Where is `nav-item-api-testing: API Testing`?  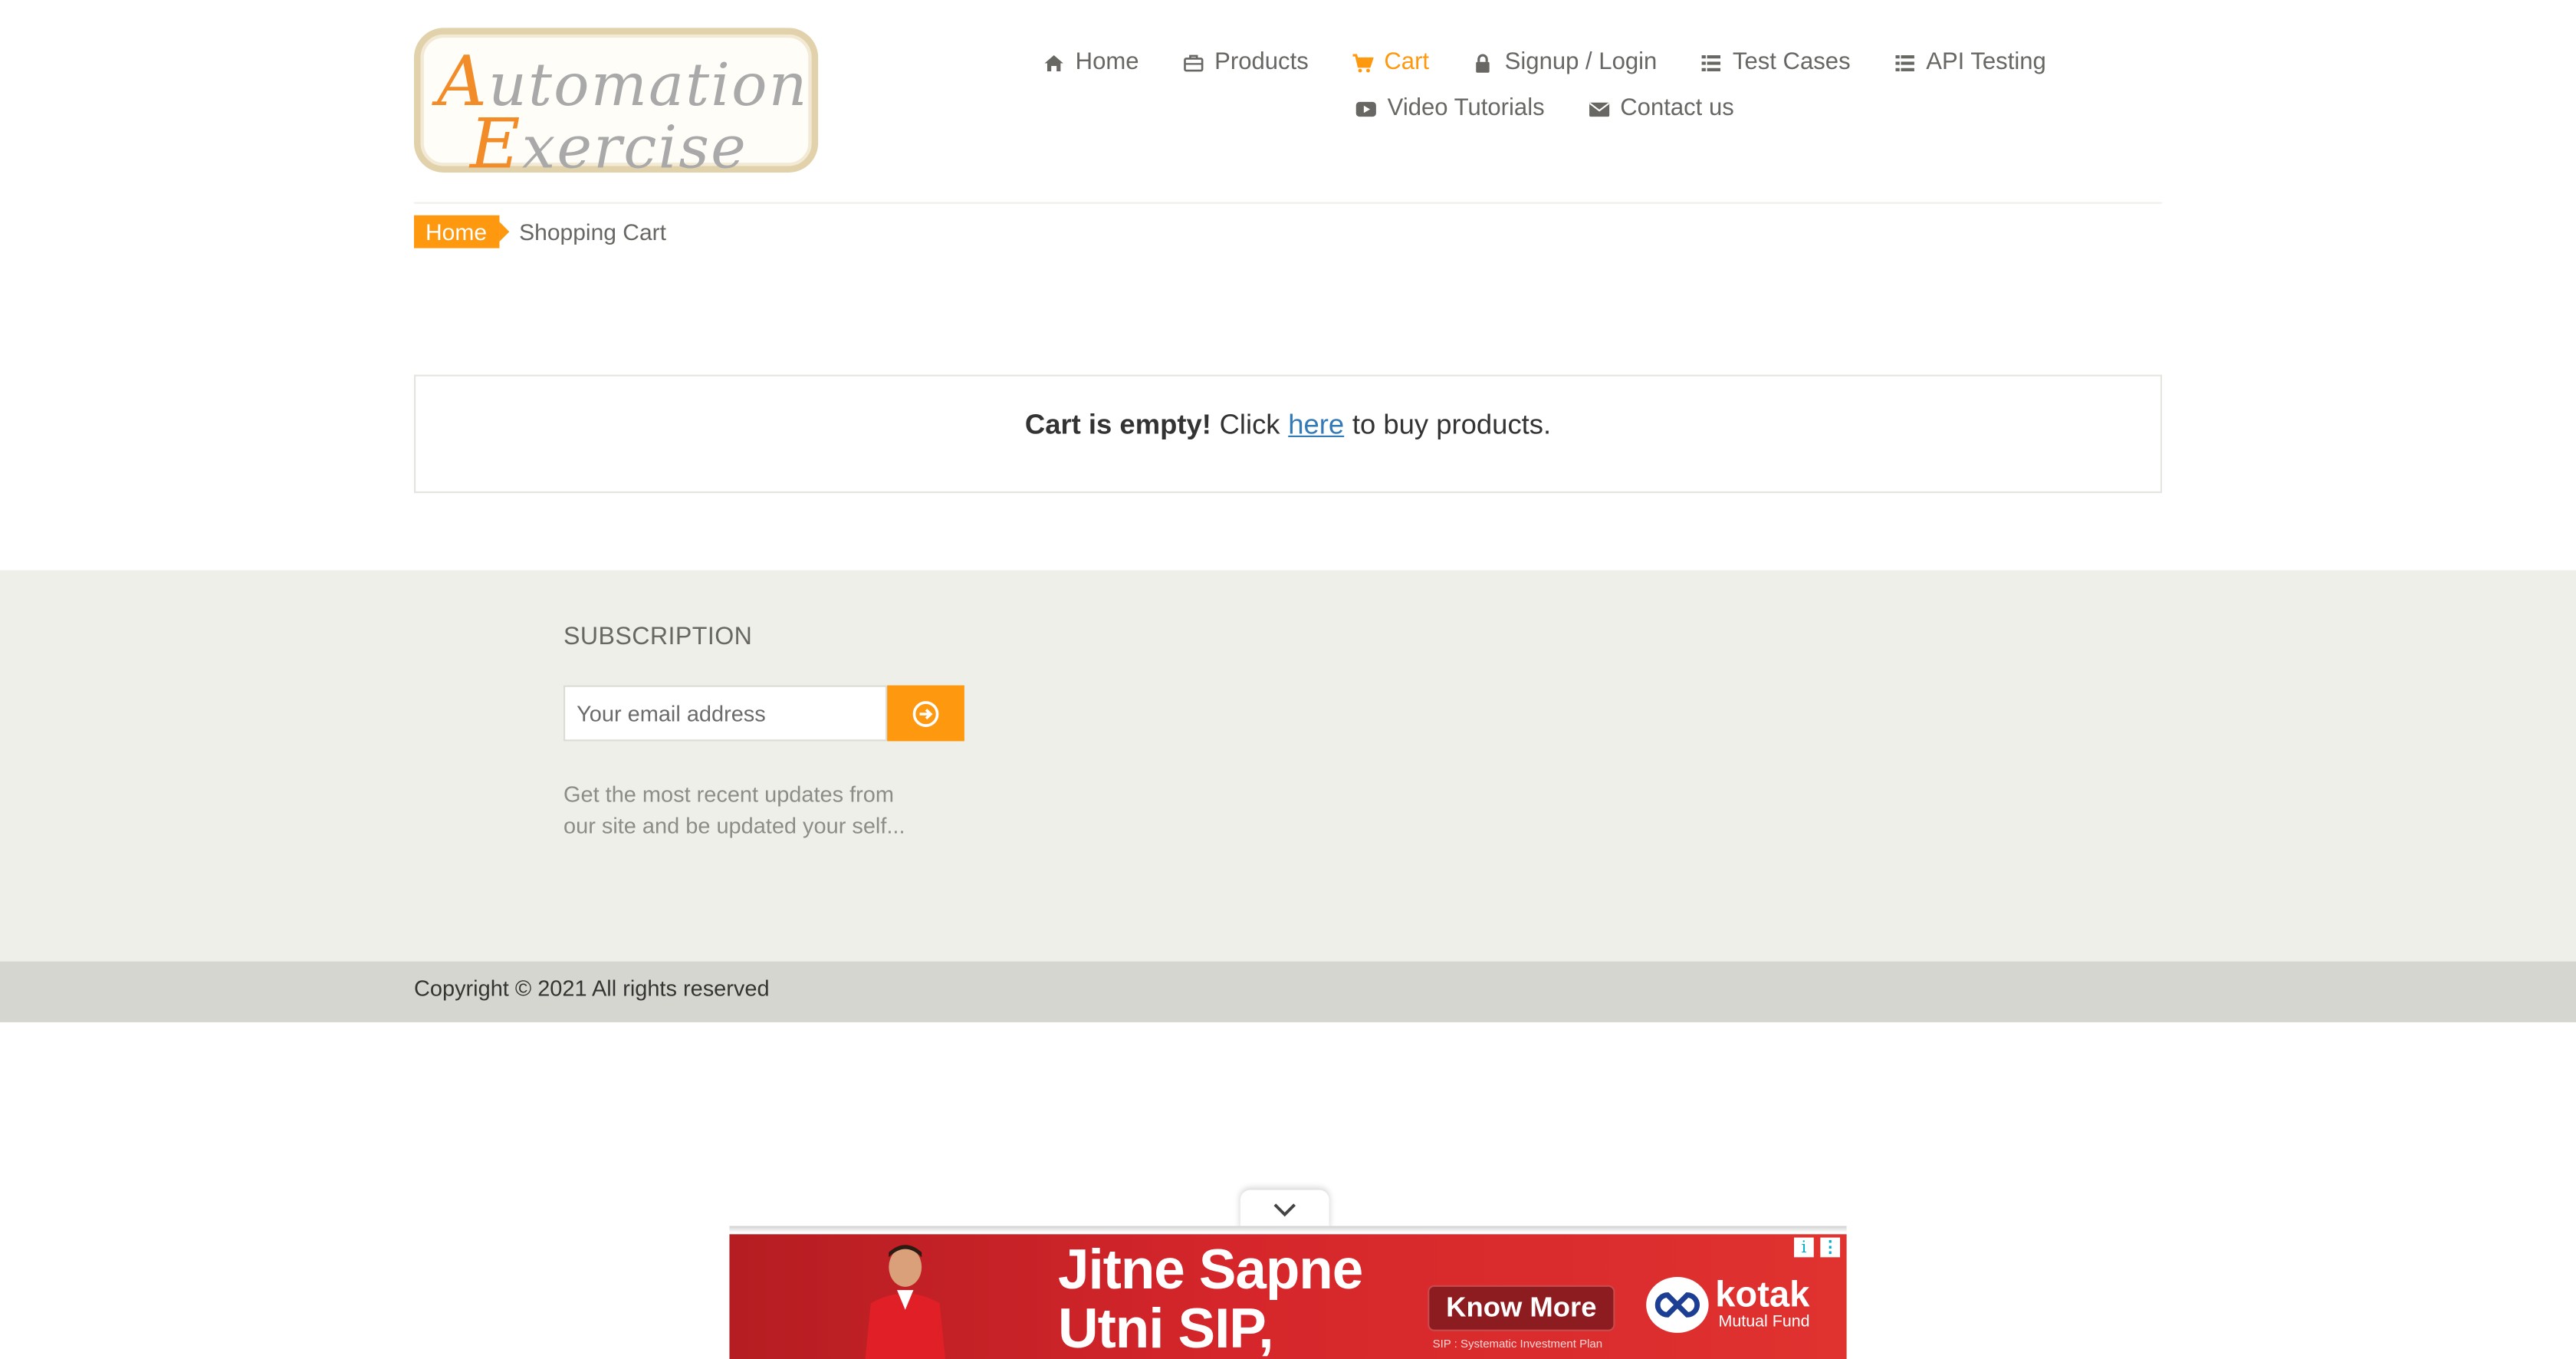
nav-item-api-testing: API Testing is located at coordinates (1970, 62).